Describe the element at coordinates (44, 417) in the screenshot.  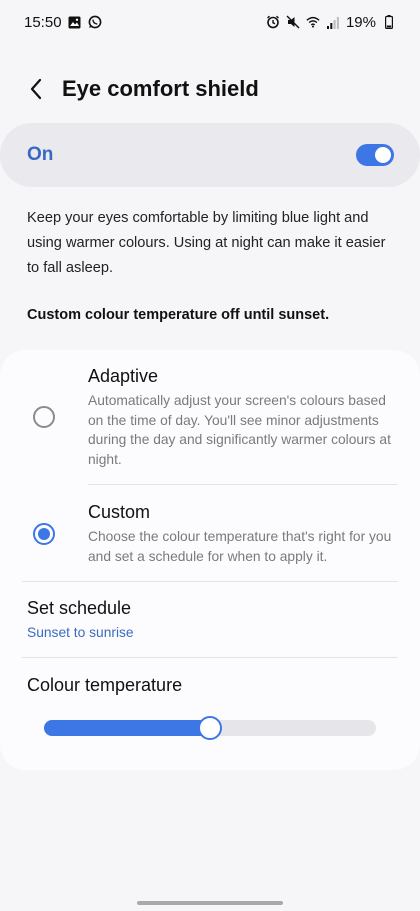
I see `adaptive-radio` at that location.